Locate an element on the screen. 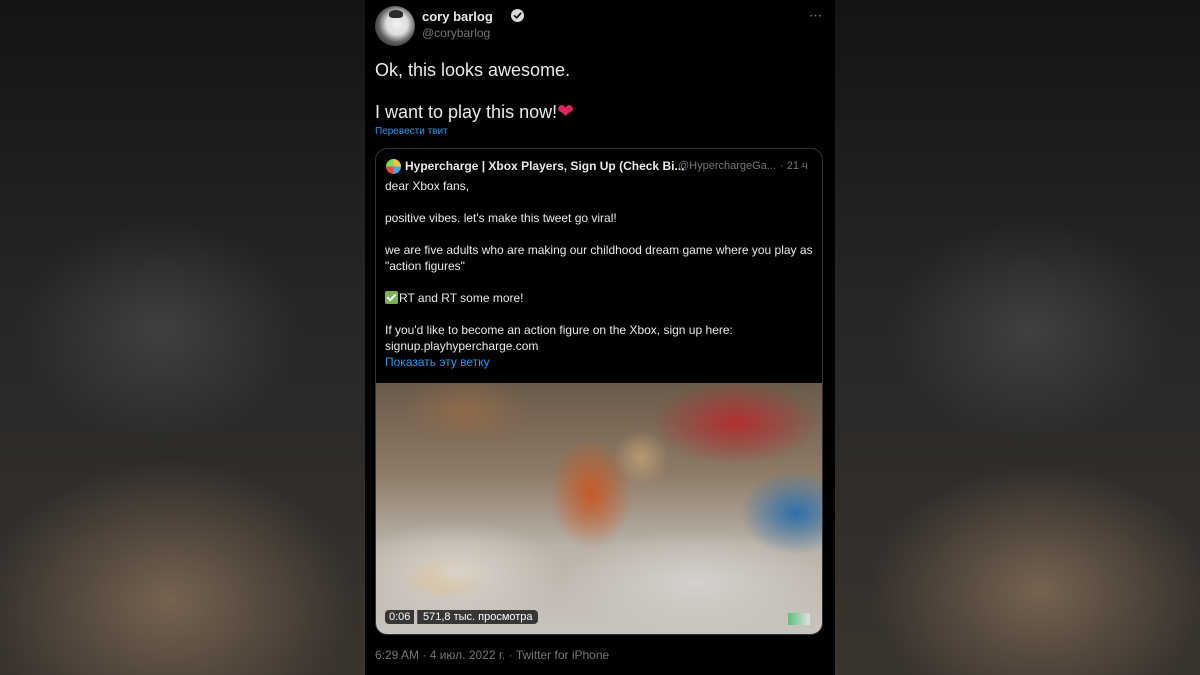 The image size is (1200, 675). author-name: cory barlog is located at coordinates (457, 16).